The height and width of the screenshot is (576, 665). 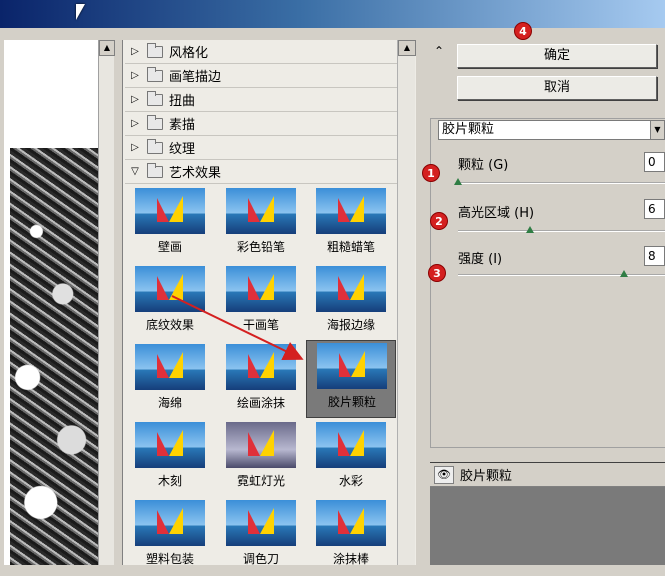 What do you see at coordinates (557, 88) in the screenshot?
I see `cancel-button: 取消` at bounding box center [557, 88].